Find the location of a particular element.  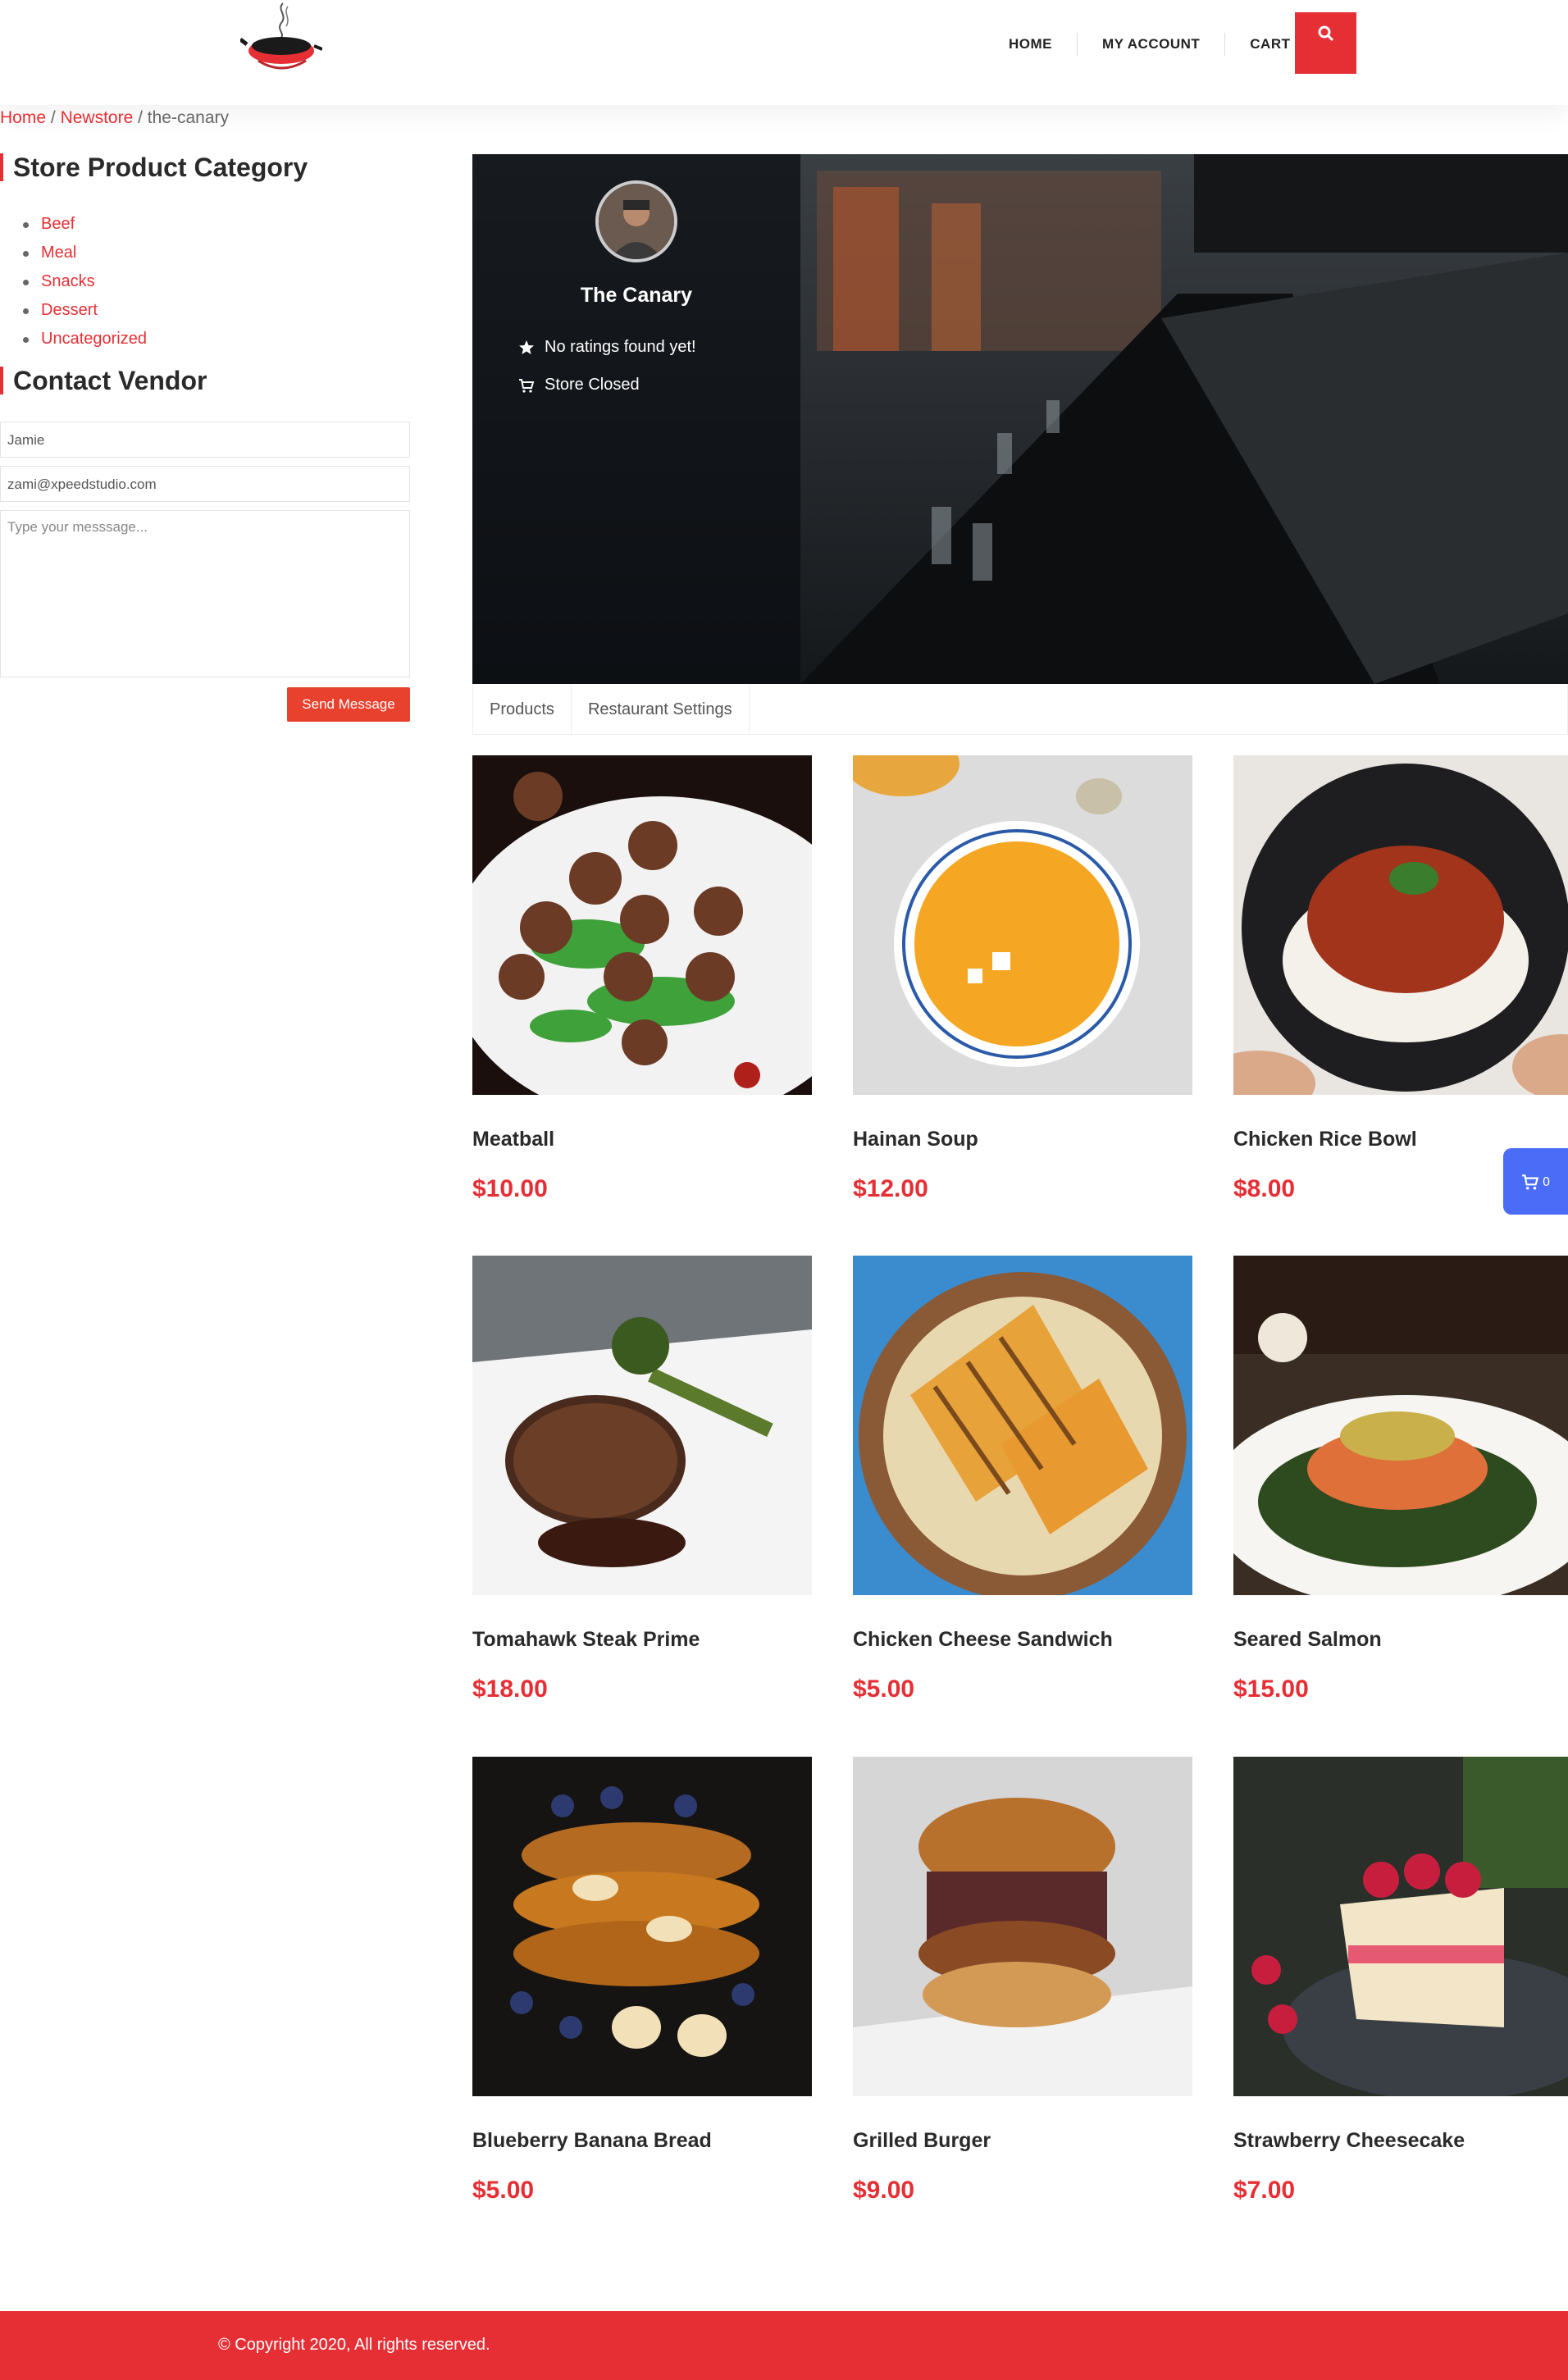

site-footer: © Copyright 2020, All rights reserved. is located at coordinates (784, 2346).